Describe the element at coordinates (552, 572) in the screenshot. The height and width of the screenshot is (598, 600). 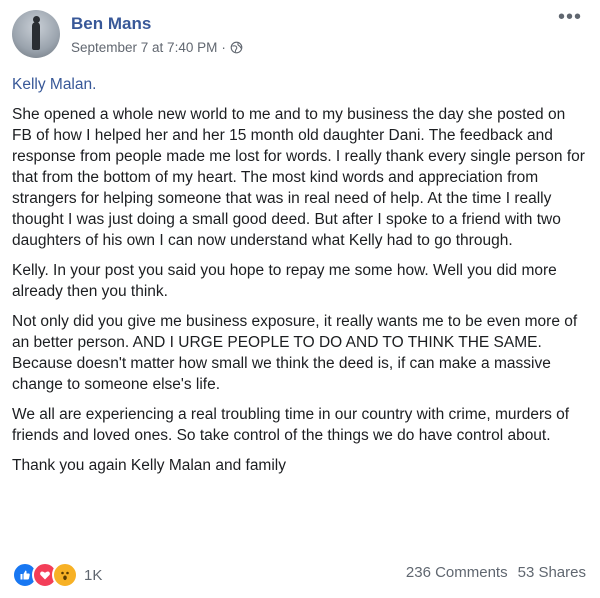
I see `shares-count: 53 Shares` at that location.